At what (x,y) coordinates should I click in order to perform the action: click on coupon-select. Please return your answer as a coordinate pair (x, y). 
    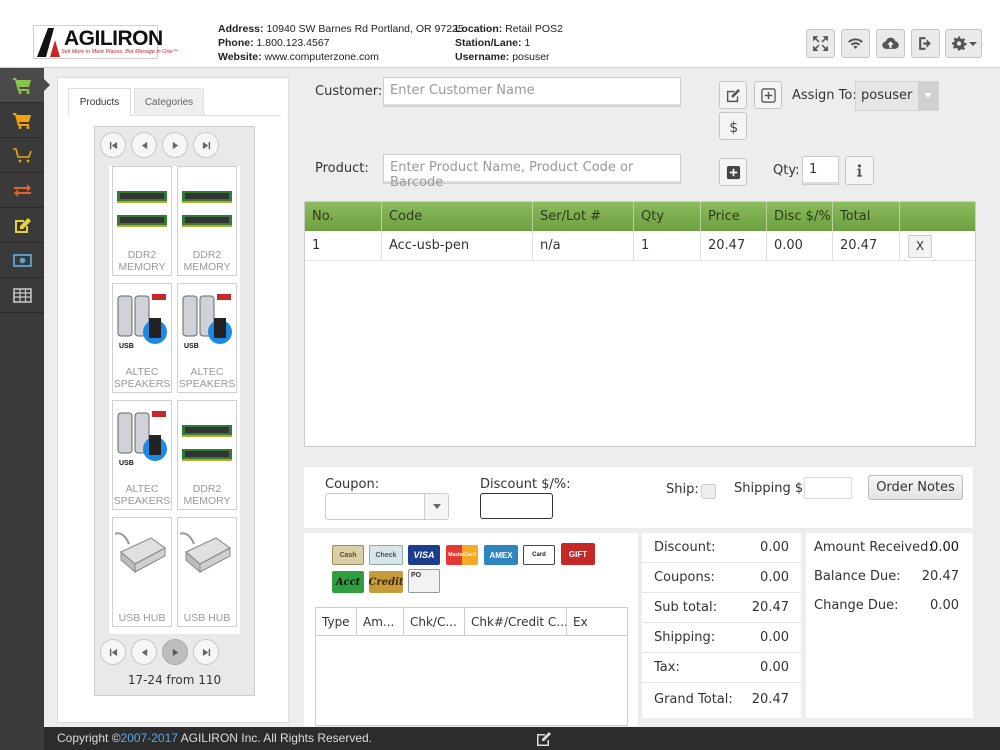
    Looking at the image, I should click on (387, 506).